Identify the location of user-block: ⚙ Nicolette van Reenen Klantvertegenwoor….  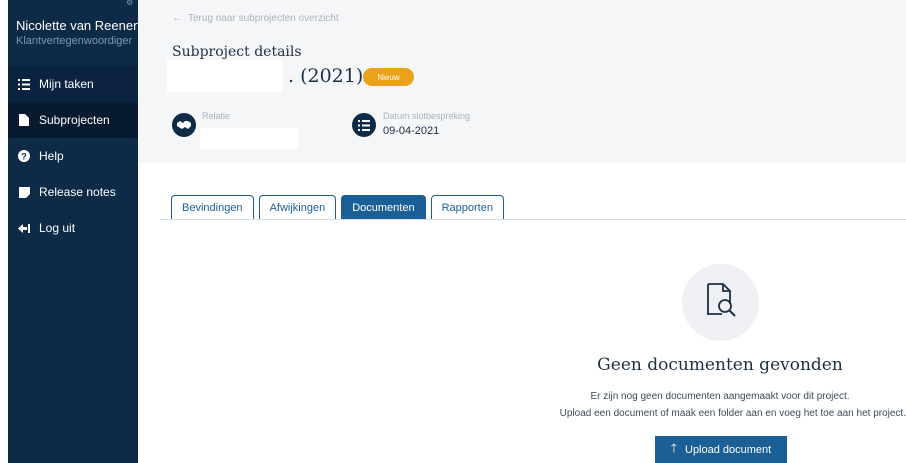
(74, 33).